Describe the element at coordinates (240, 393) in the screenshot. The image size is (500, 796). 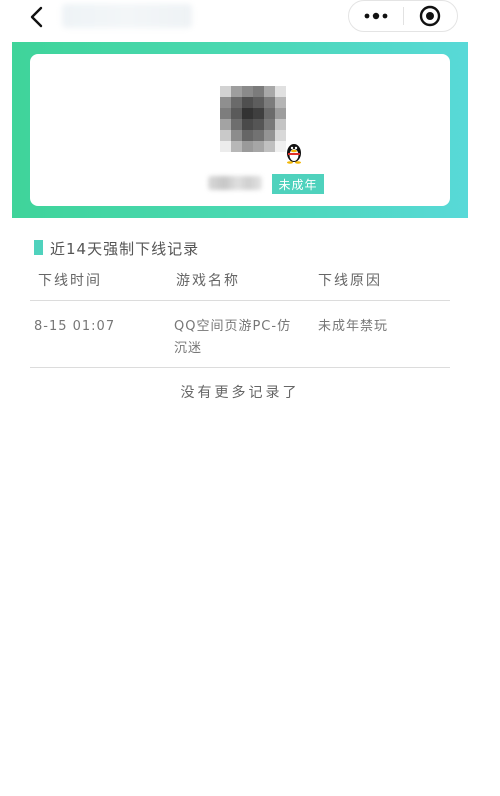
I see `no-more-records-text: 没有更多记录了` at that location.